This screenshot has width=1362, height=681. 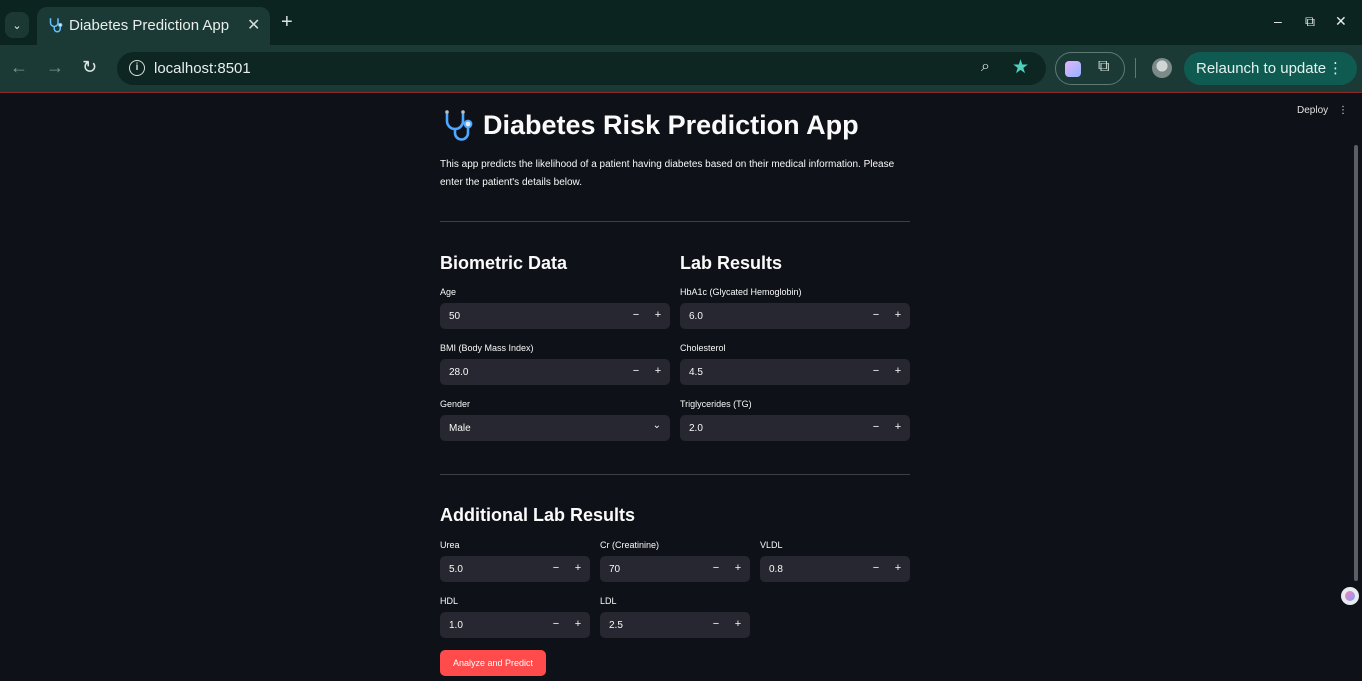 What do you see at coordinates (671, 125) in the screenshot?
I see `page-title: Diabetes Risk Prediction App` at bounding box center [671, 125].